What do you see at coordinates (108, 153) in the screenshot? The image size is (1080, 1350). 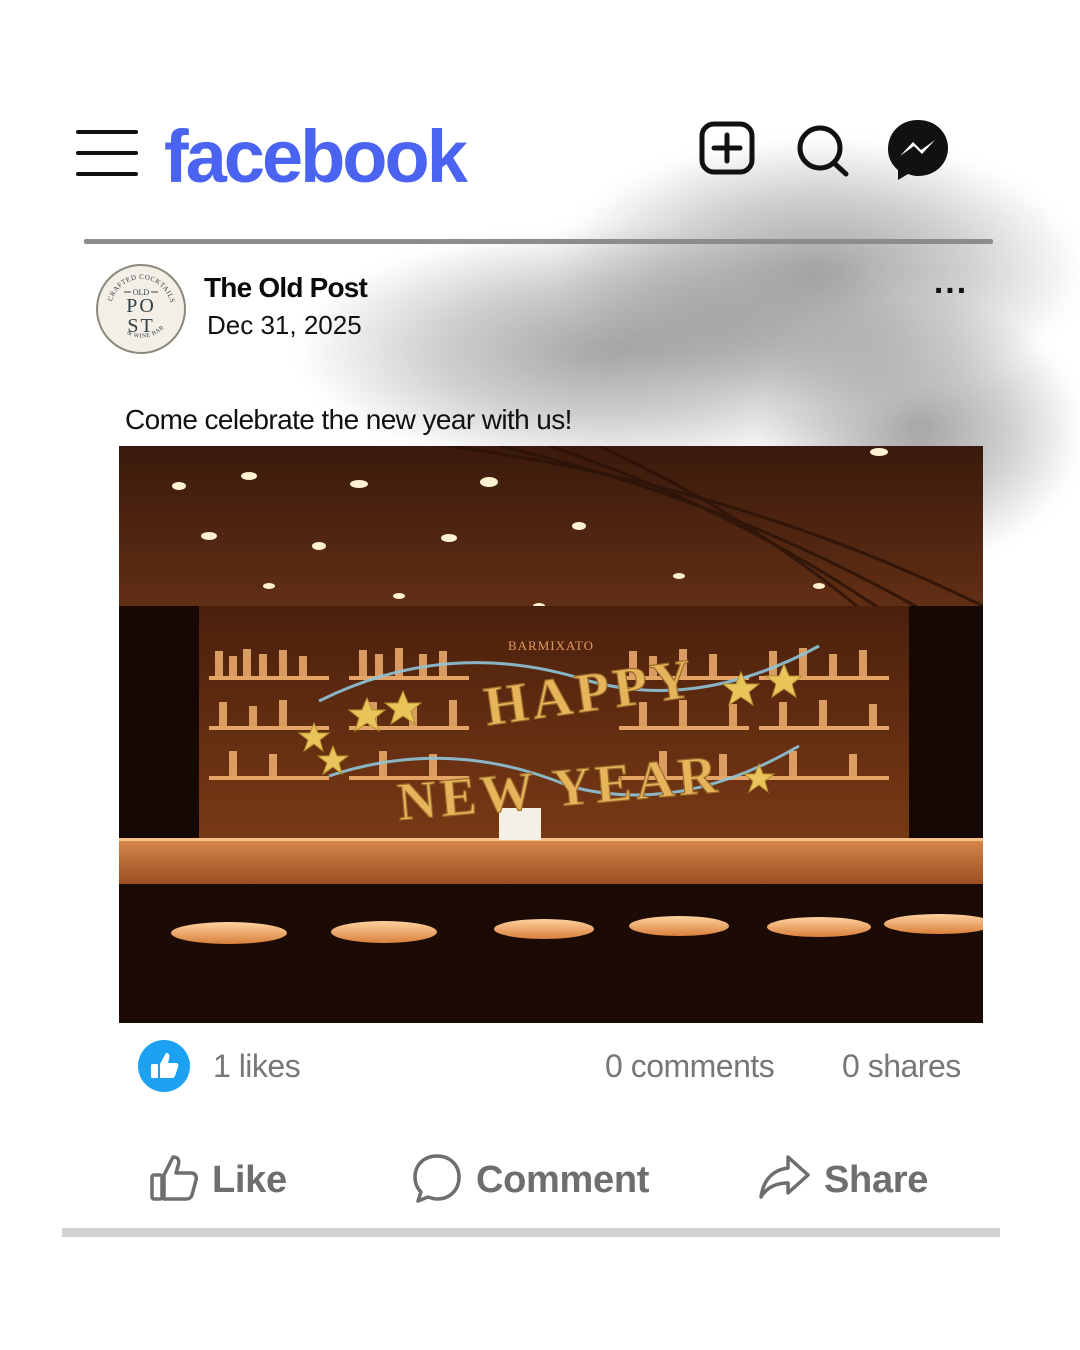 I see `hamburger-menu-icon` at bounding box center [108, 153].